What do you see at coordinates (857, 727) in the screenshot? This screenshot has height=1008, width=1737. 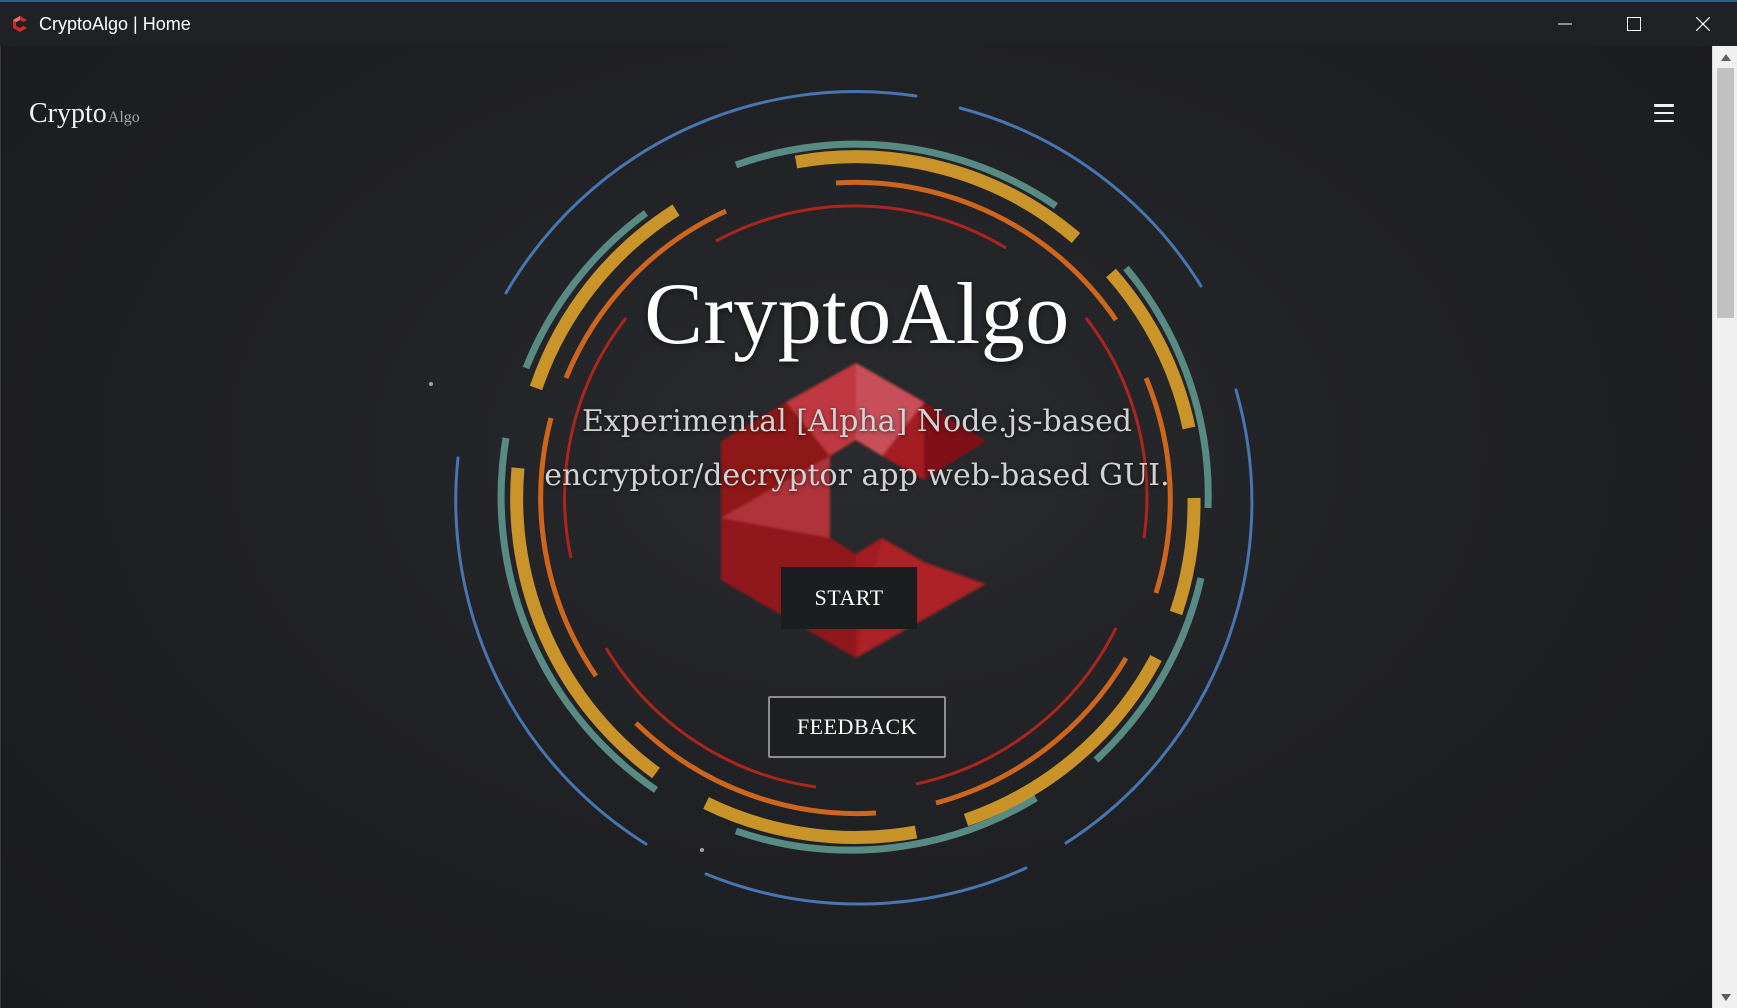 I see `feedback-button: FEEDBACK` at bounding box center [857, 727].